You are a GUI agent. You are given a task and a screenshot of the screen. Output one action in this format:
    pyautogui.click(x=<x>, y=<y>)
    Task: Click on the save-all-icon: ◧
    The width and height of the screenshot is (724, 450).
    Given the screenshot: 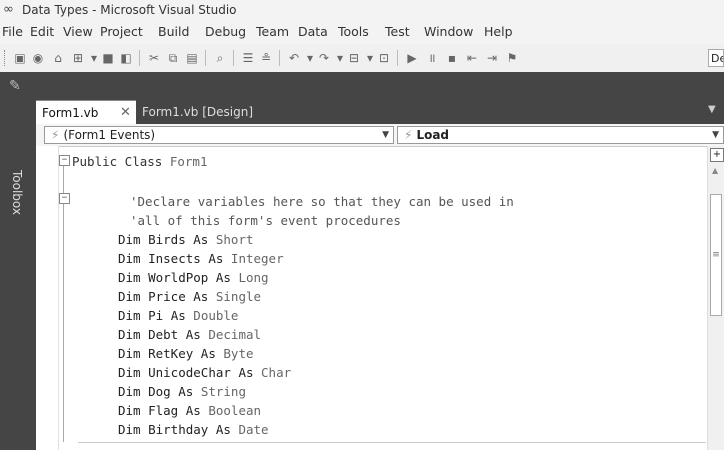 What is the action you would take?
    pyautogui.click(x=126, y=58)
    